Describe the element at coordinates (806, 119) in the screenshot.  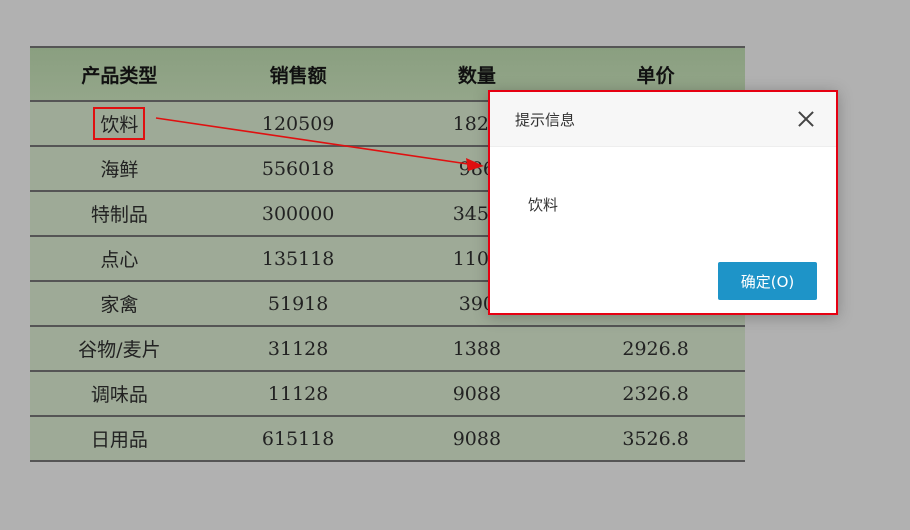
I see `close-icon` at that location.